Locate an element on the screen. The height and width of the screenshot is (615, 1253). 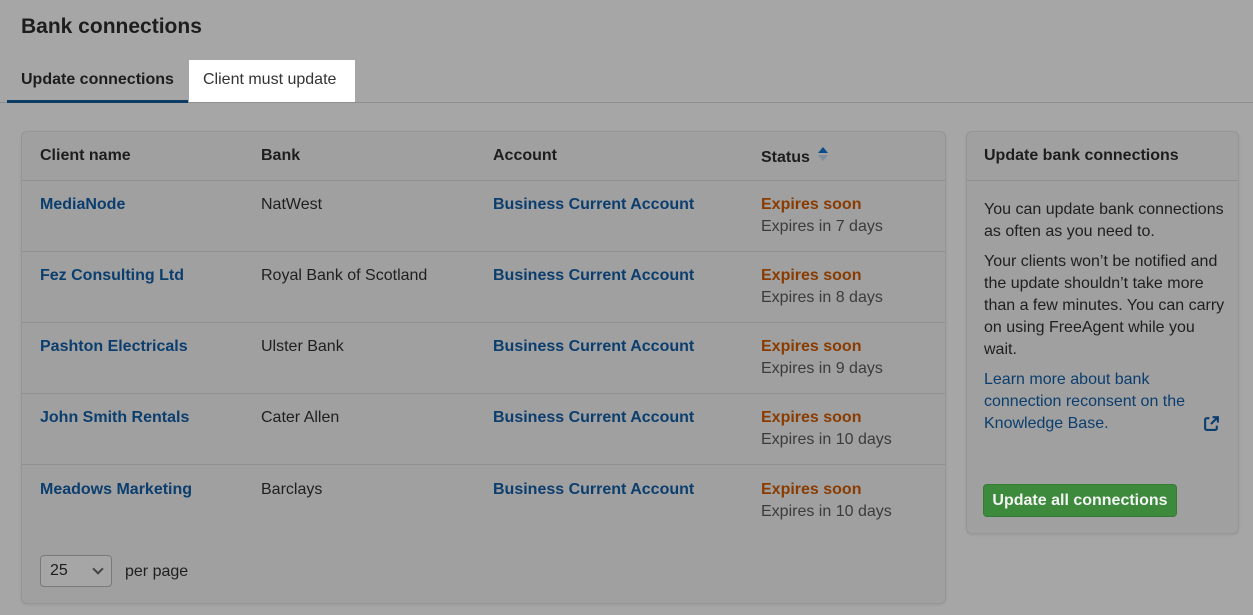
status-detail: Expires in 9 days is located at coordinates (822, 368).